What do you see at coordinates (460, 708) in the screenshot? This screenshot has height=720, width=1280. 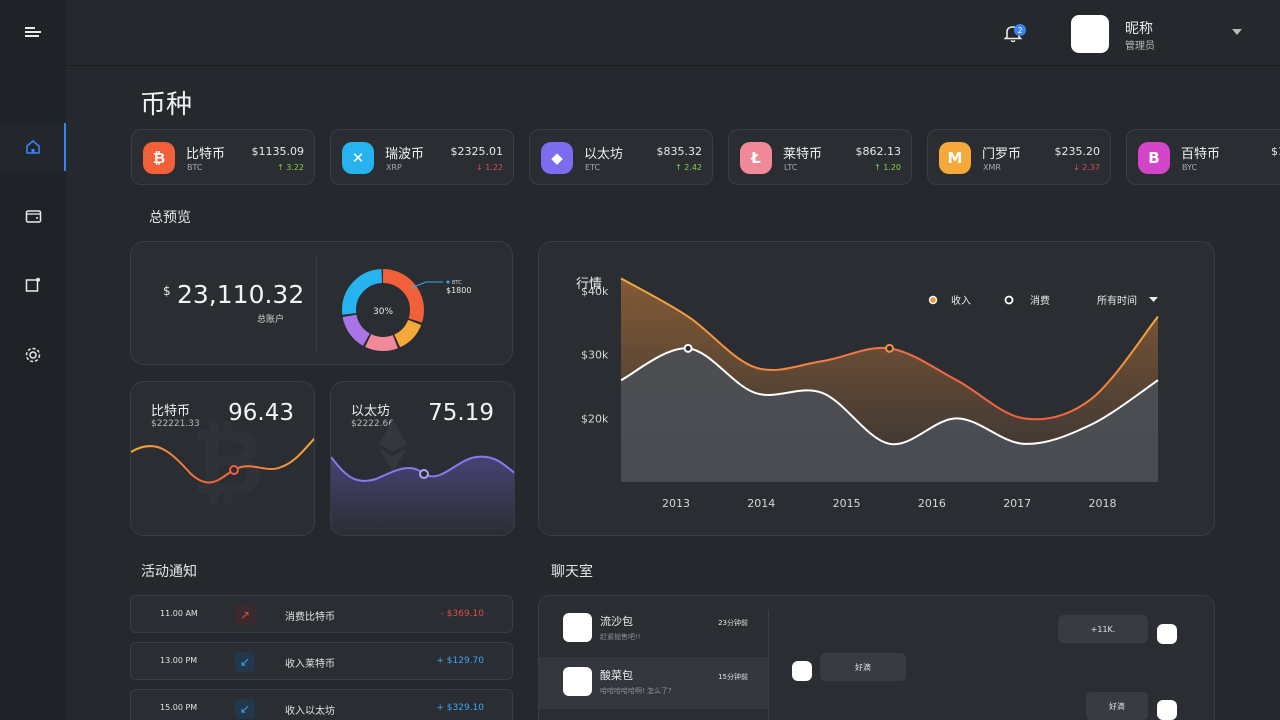 I see `activity-amount: + $329.10` at bounding box center [460, 708].